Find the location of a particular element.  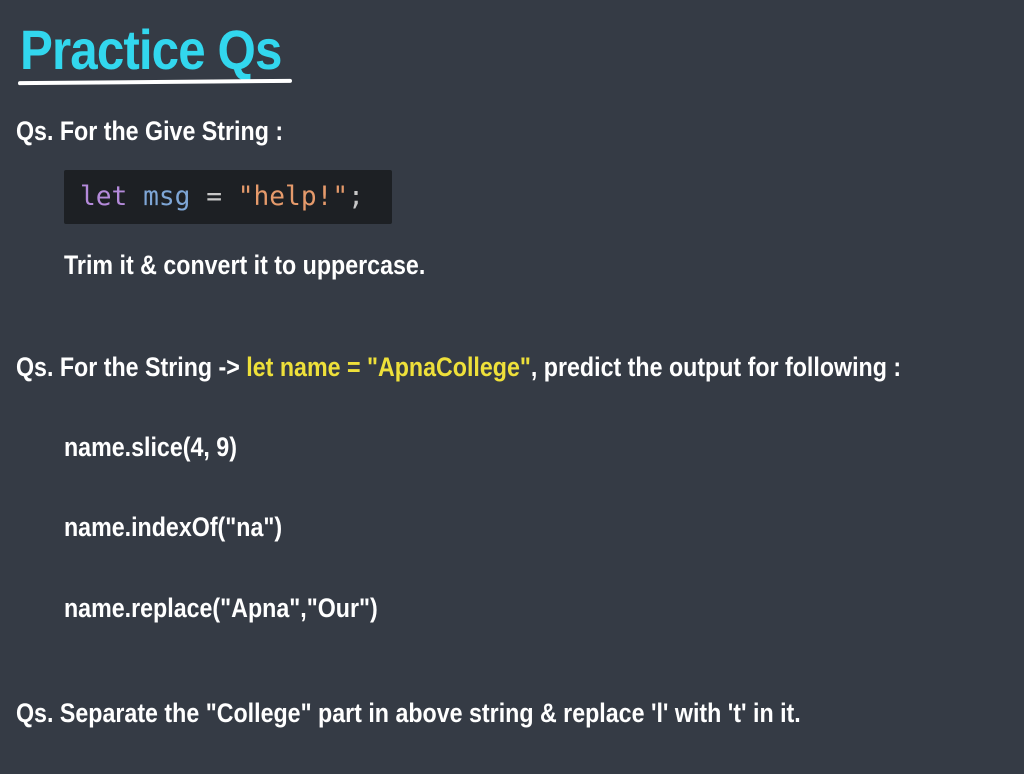

question-2-prefix: Qs. For the String -> is located at coordinates (131, 367).